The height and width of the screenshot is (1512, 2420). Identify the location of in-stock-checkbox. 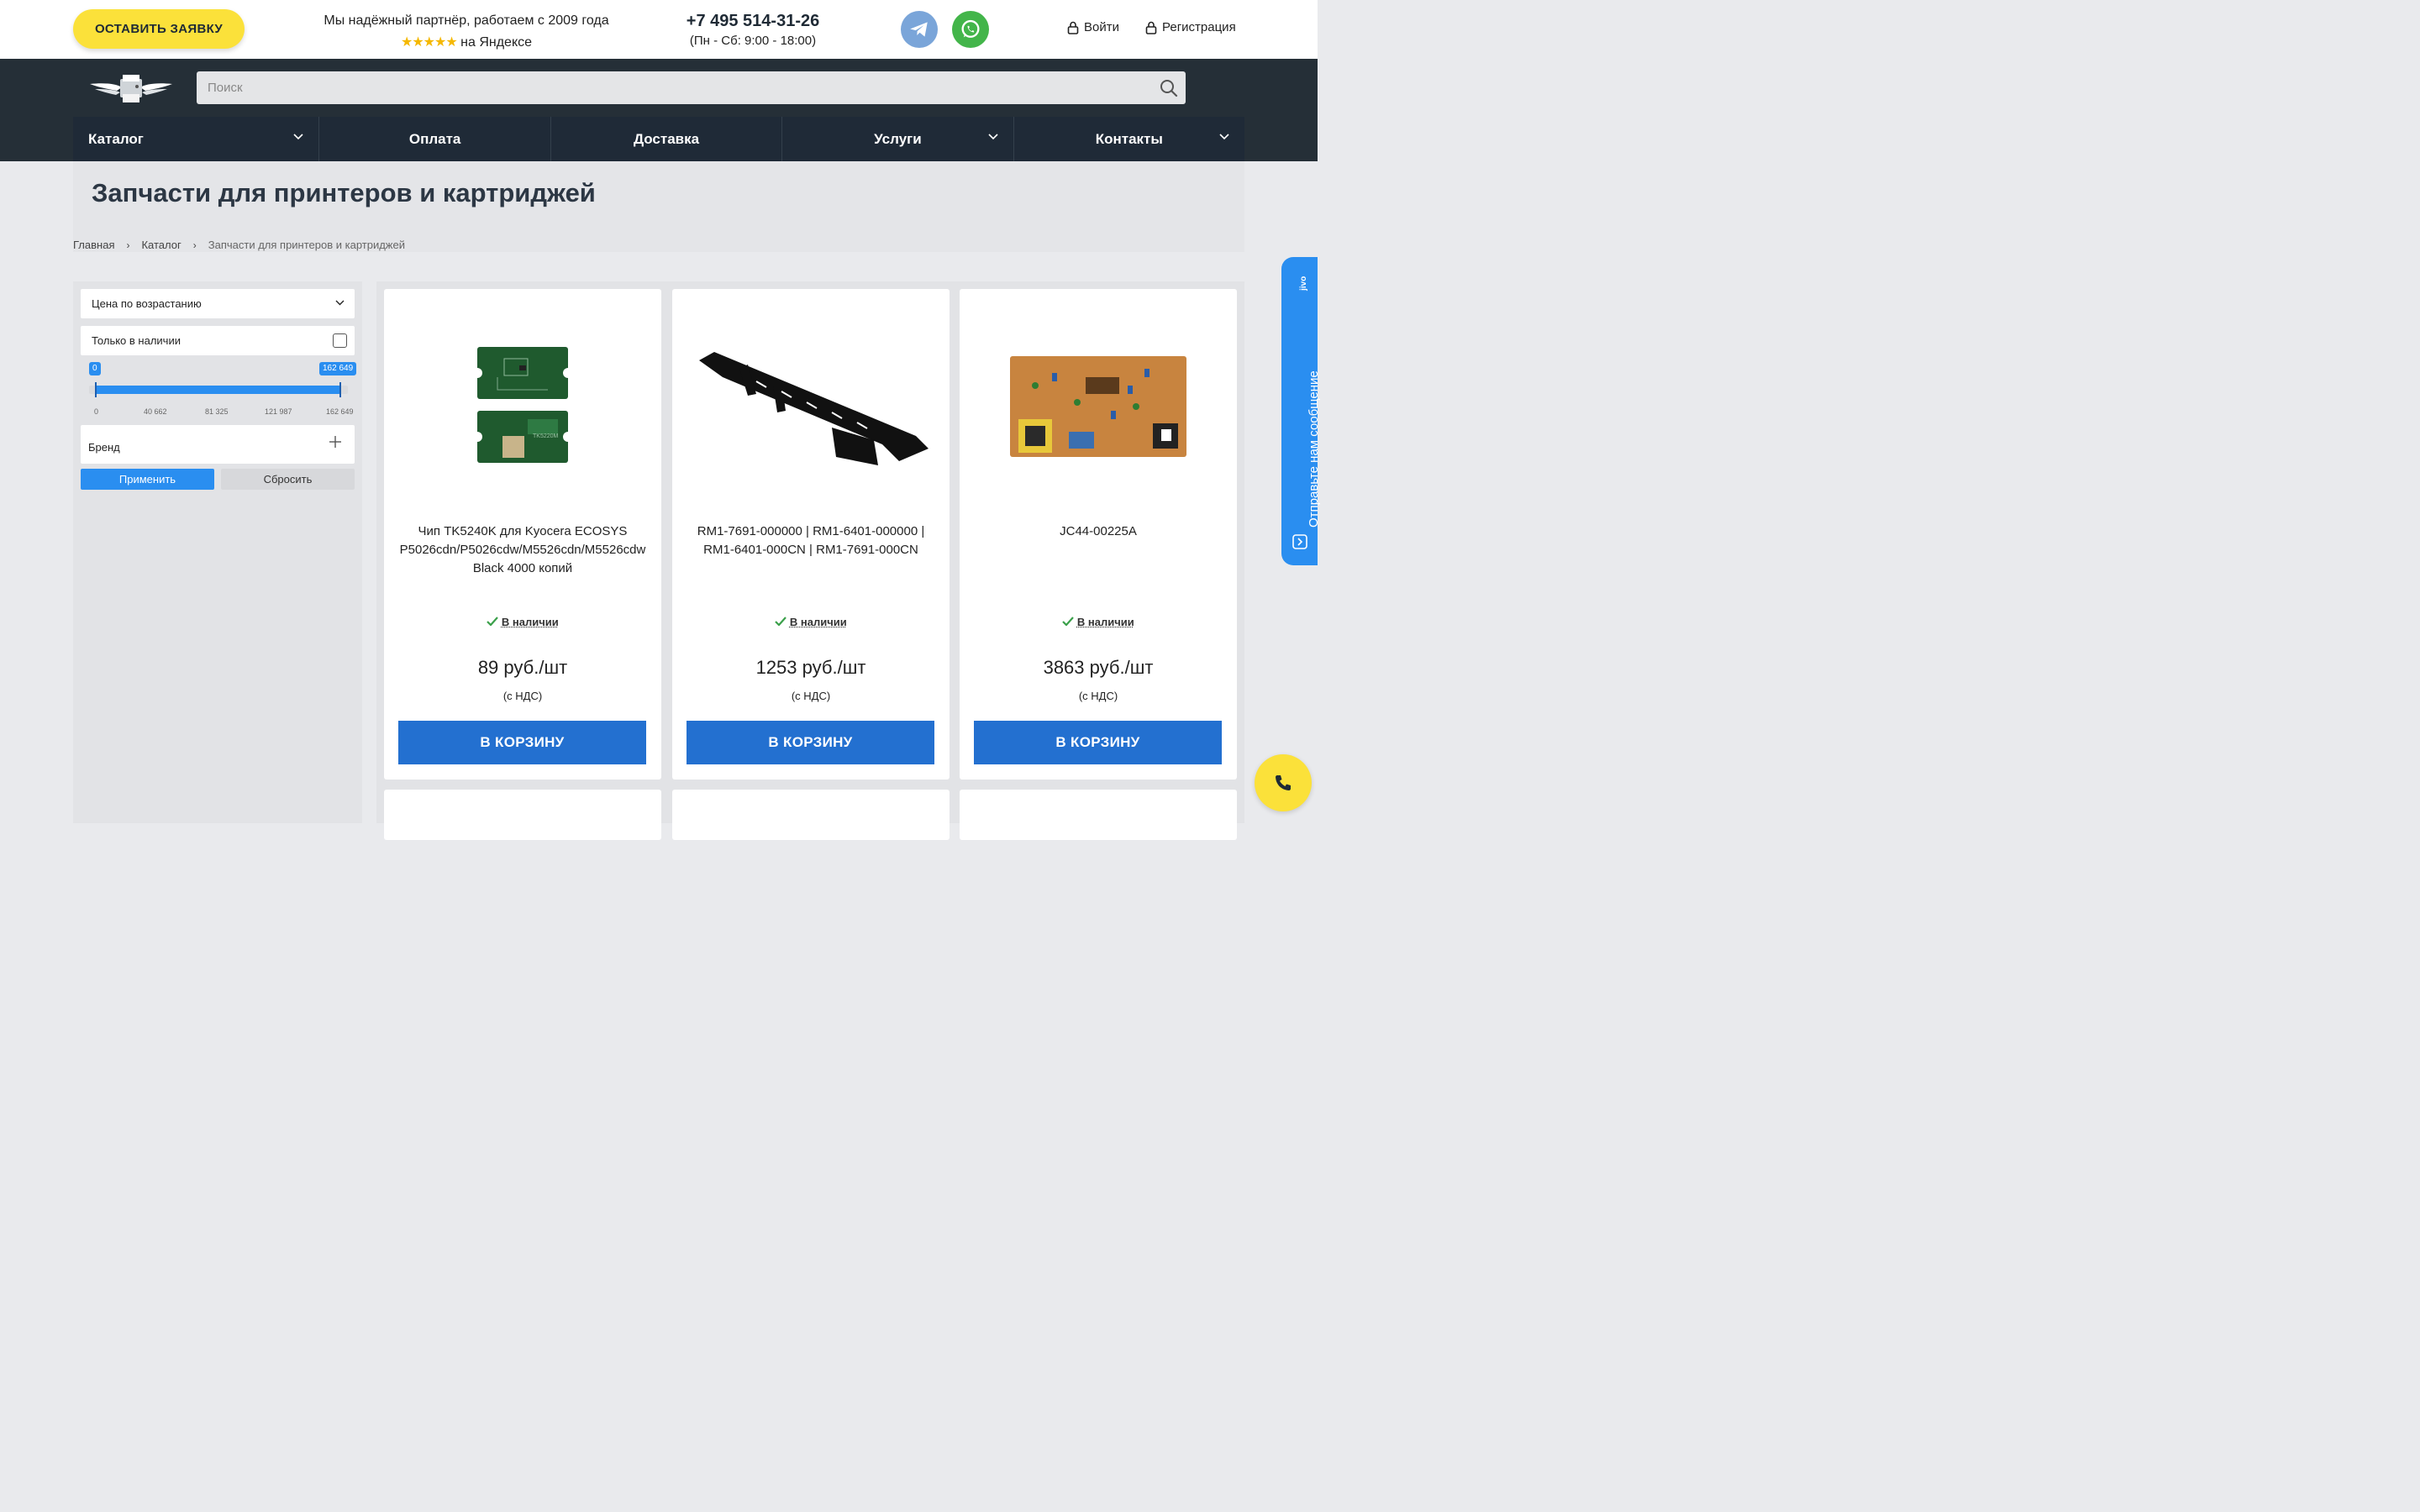
(340, 340).